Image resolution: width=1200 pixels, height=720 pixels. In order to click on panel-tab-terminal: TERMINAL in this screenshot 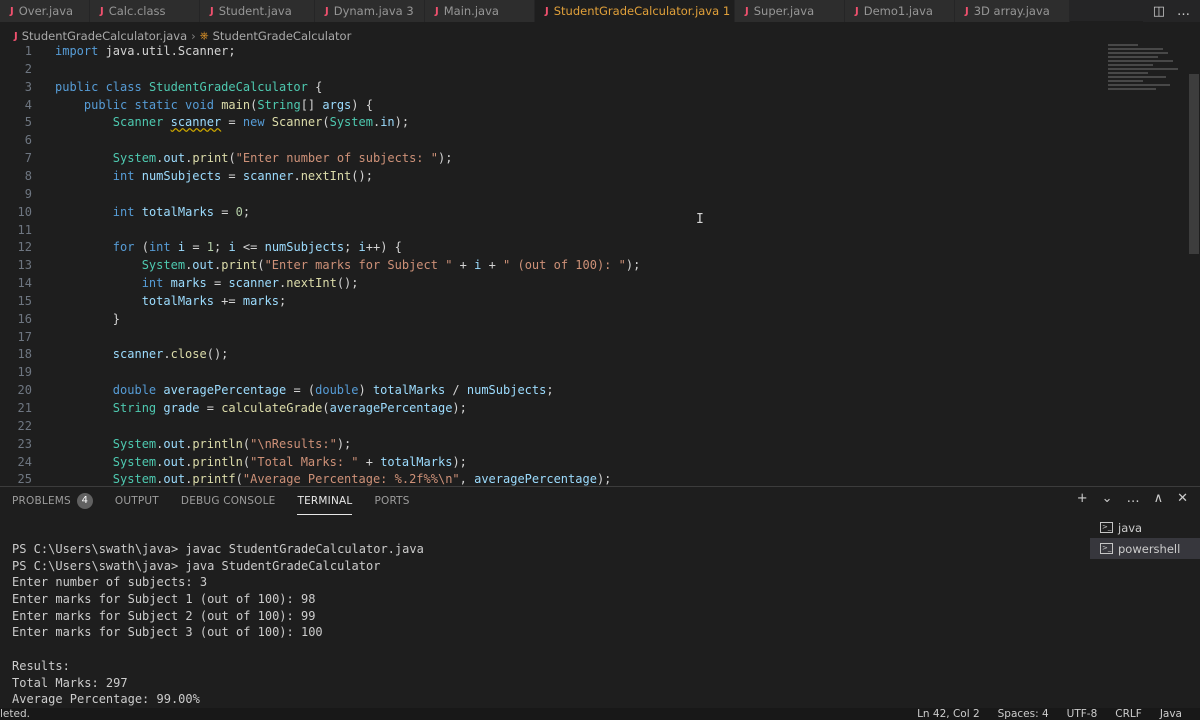, I will do `click(325, 501)`.